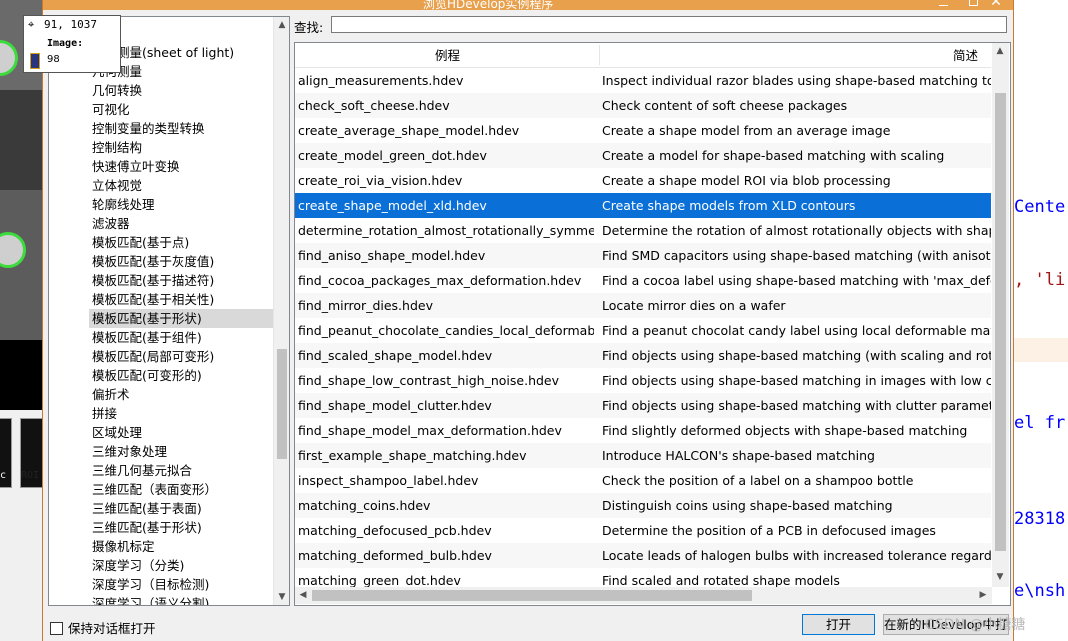 The height and width of the screenshot is (641, 1068). What do you see at coordinates (111, 109) in the screenshot?
I see `tree-item: 可视化` at bounding box center [111, 109].